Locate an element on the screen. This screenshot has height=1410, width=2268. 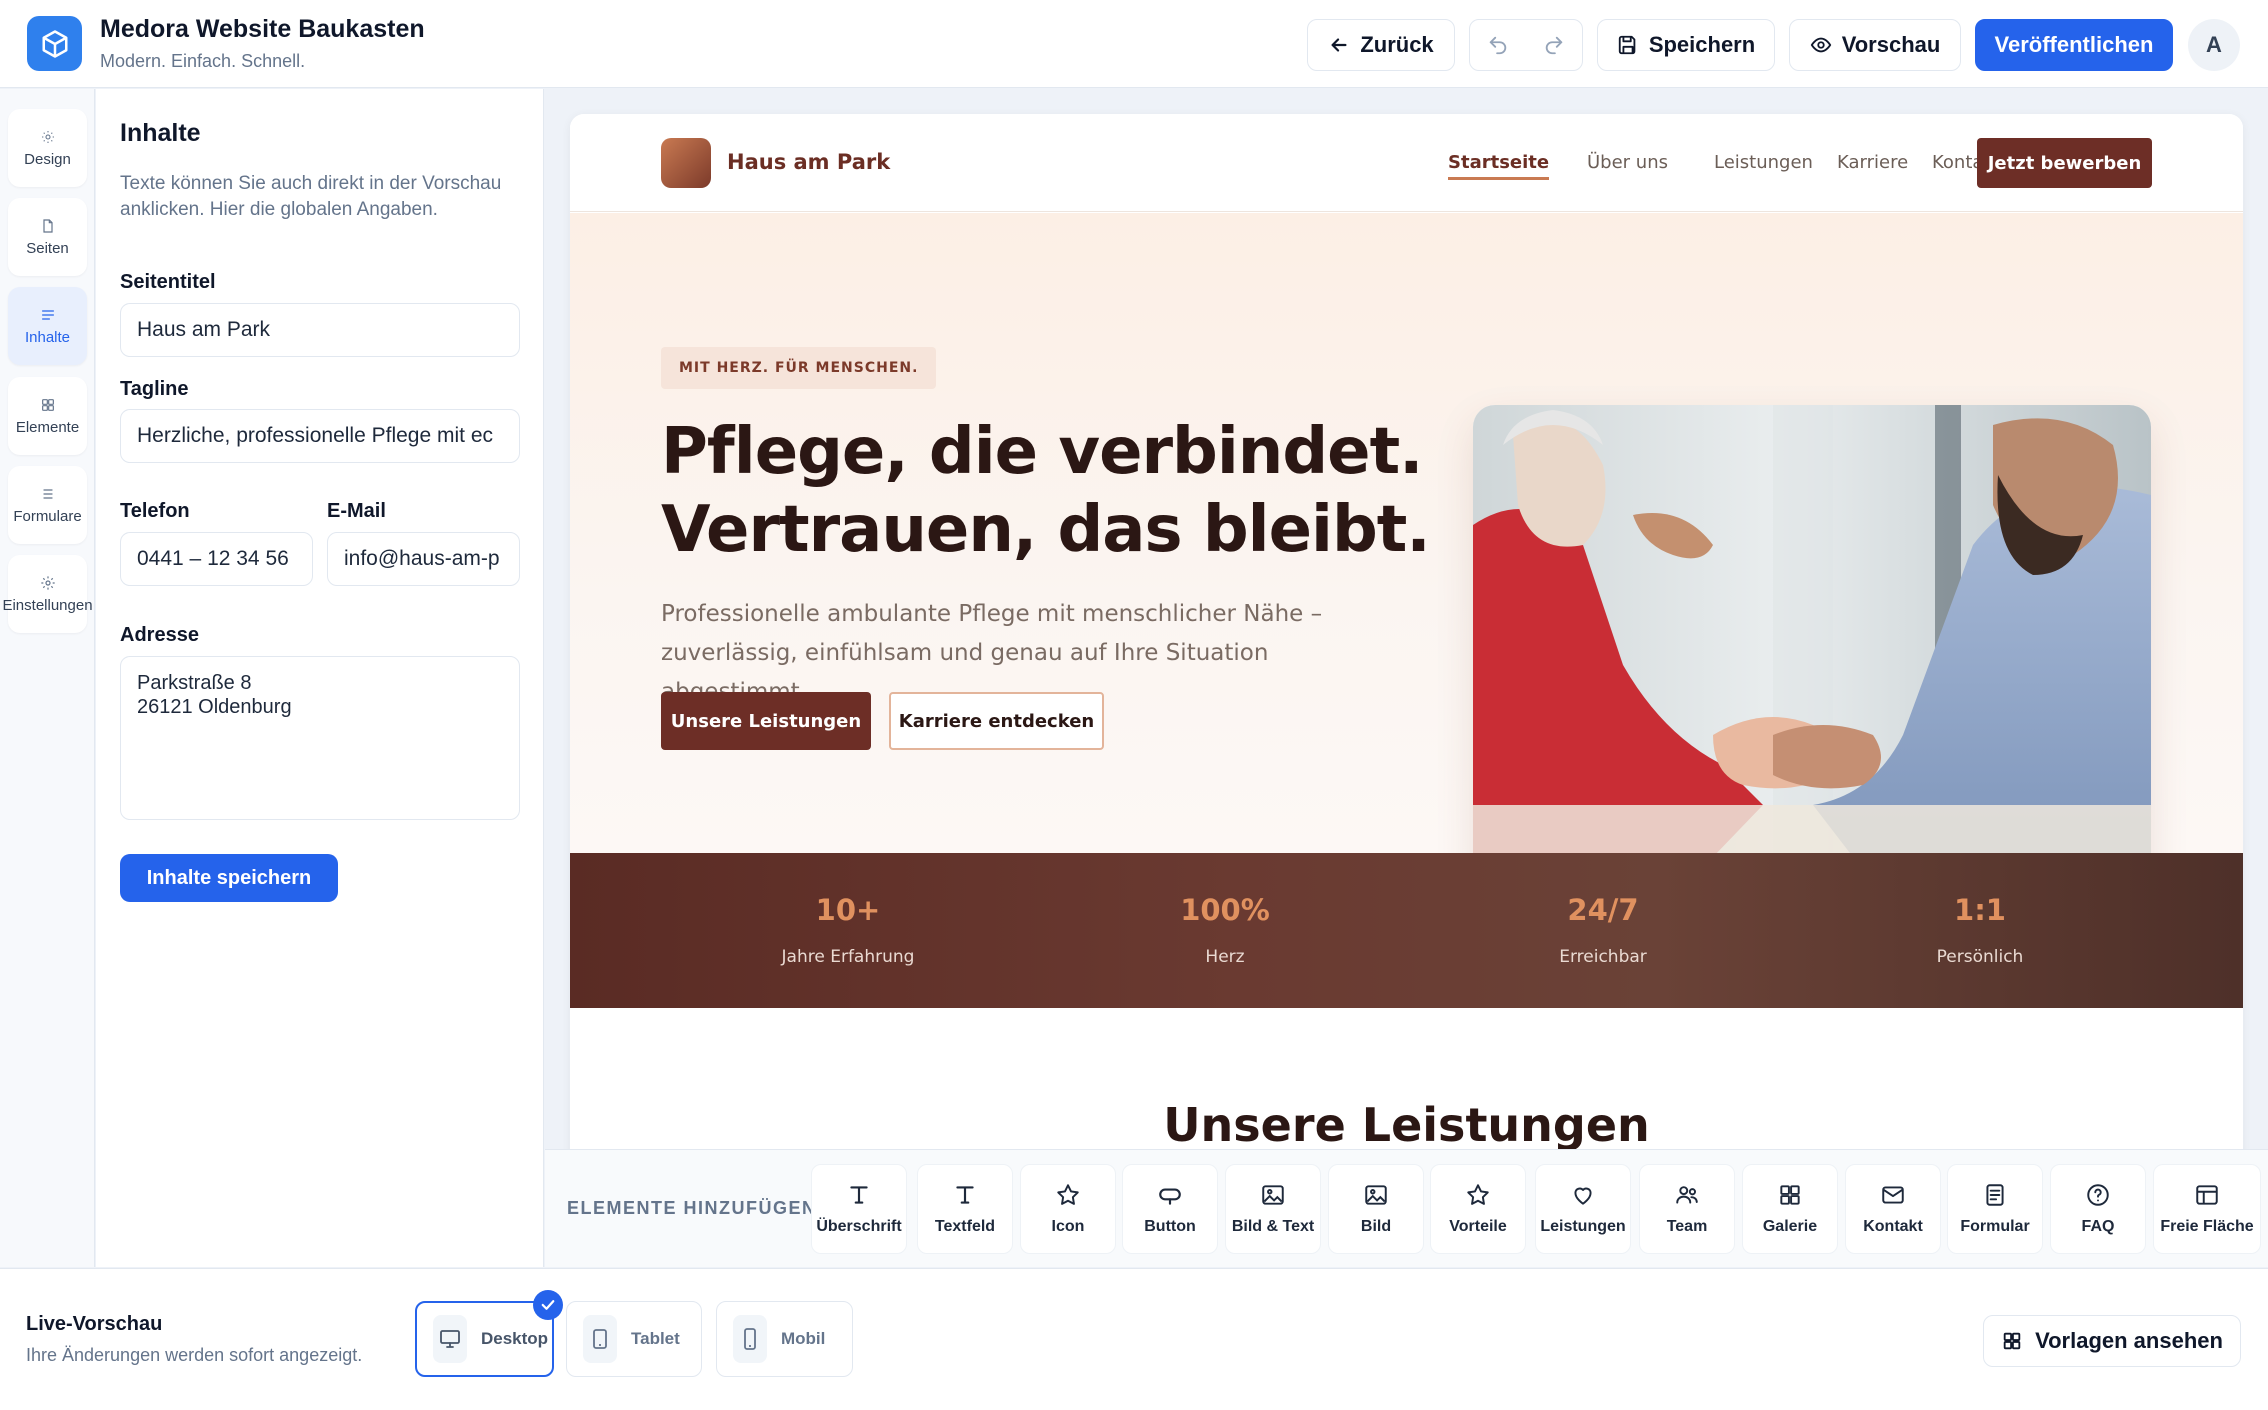
rail-item-label: Seiten is located at coordinates (47, 248).